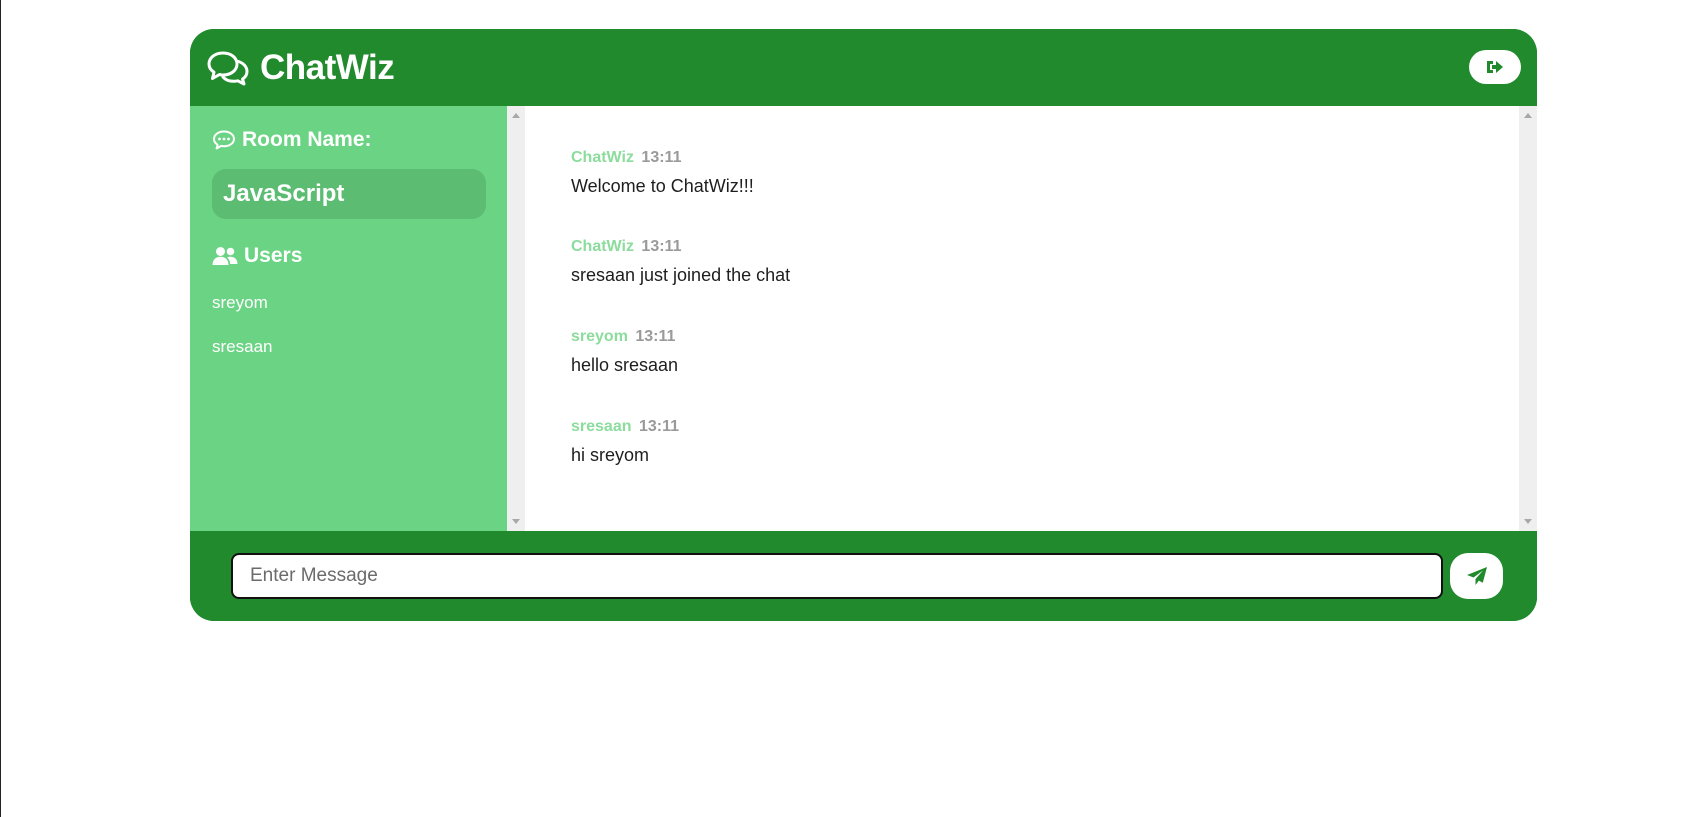 This screenshot has height=817, width=1686. I want to click on users-icon, so click(225, 256).